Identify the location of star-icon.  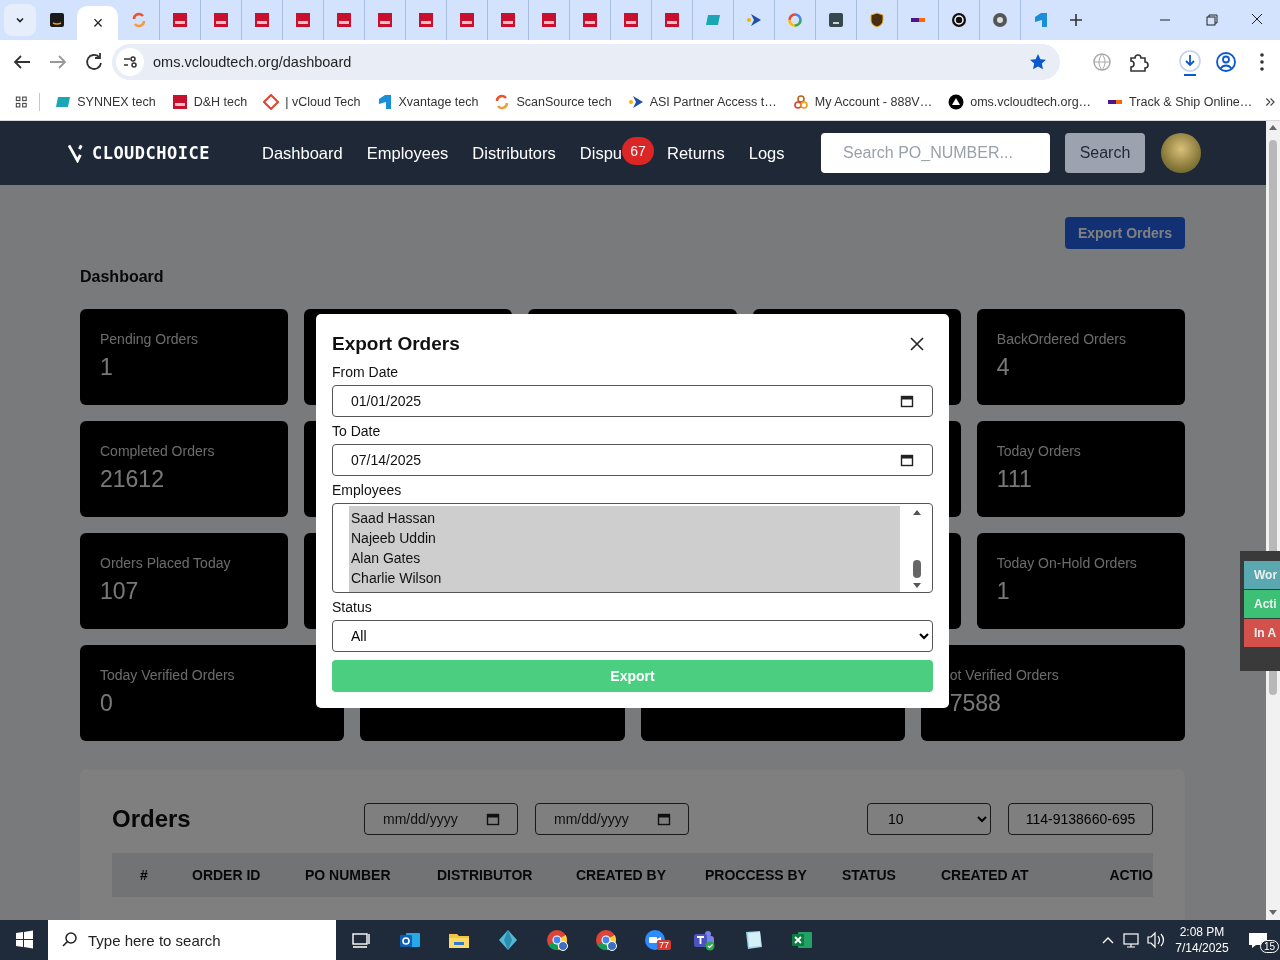
(1038, 62).